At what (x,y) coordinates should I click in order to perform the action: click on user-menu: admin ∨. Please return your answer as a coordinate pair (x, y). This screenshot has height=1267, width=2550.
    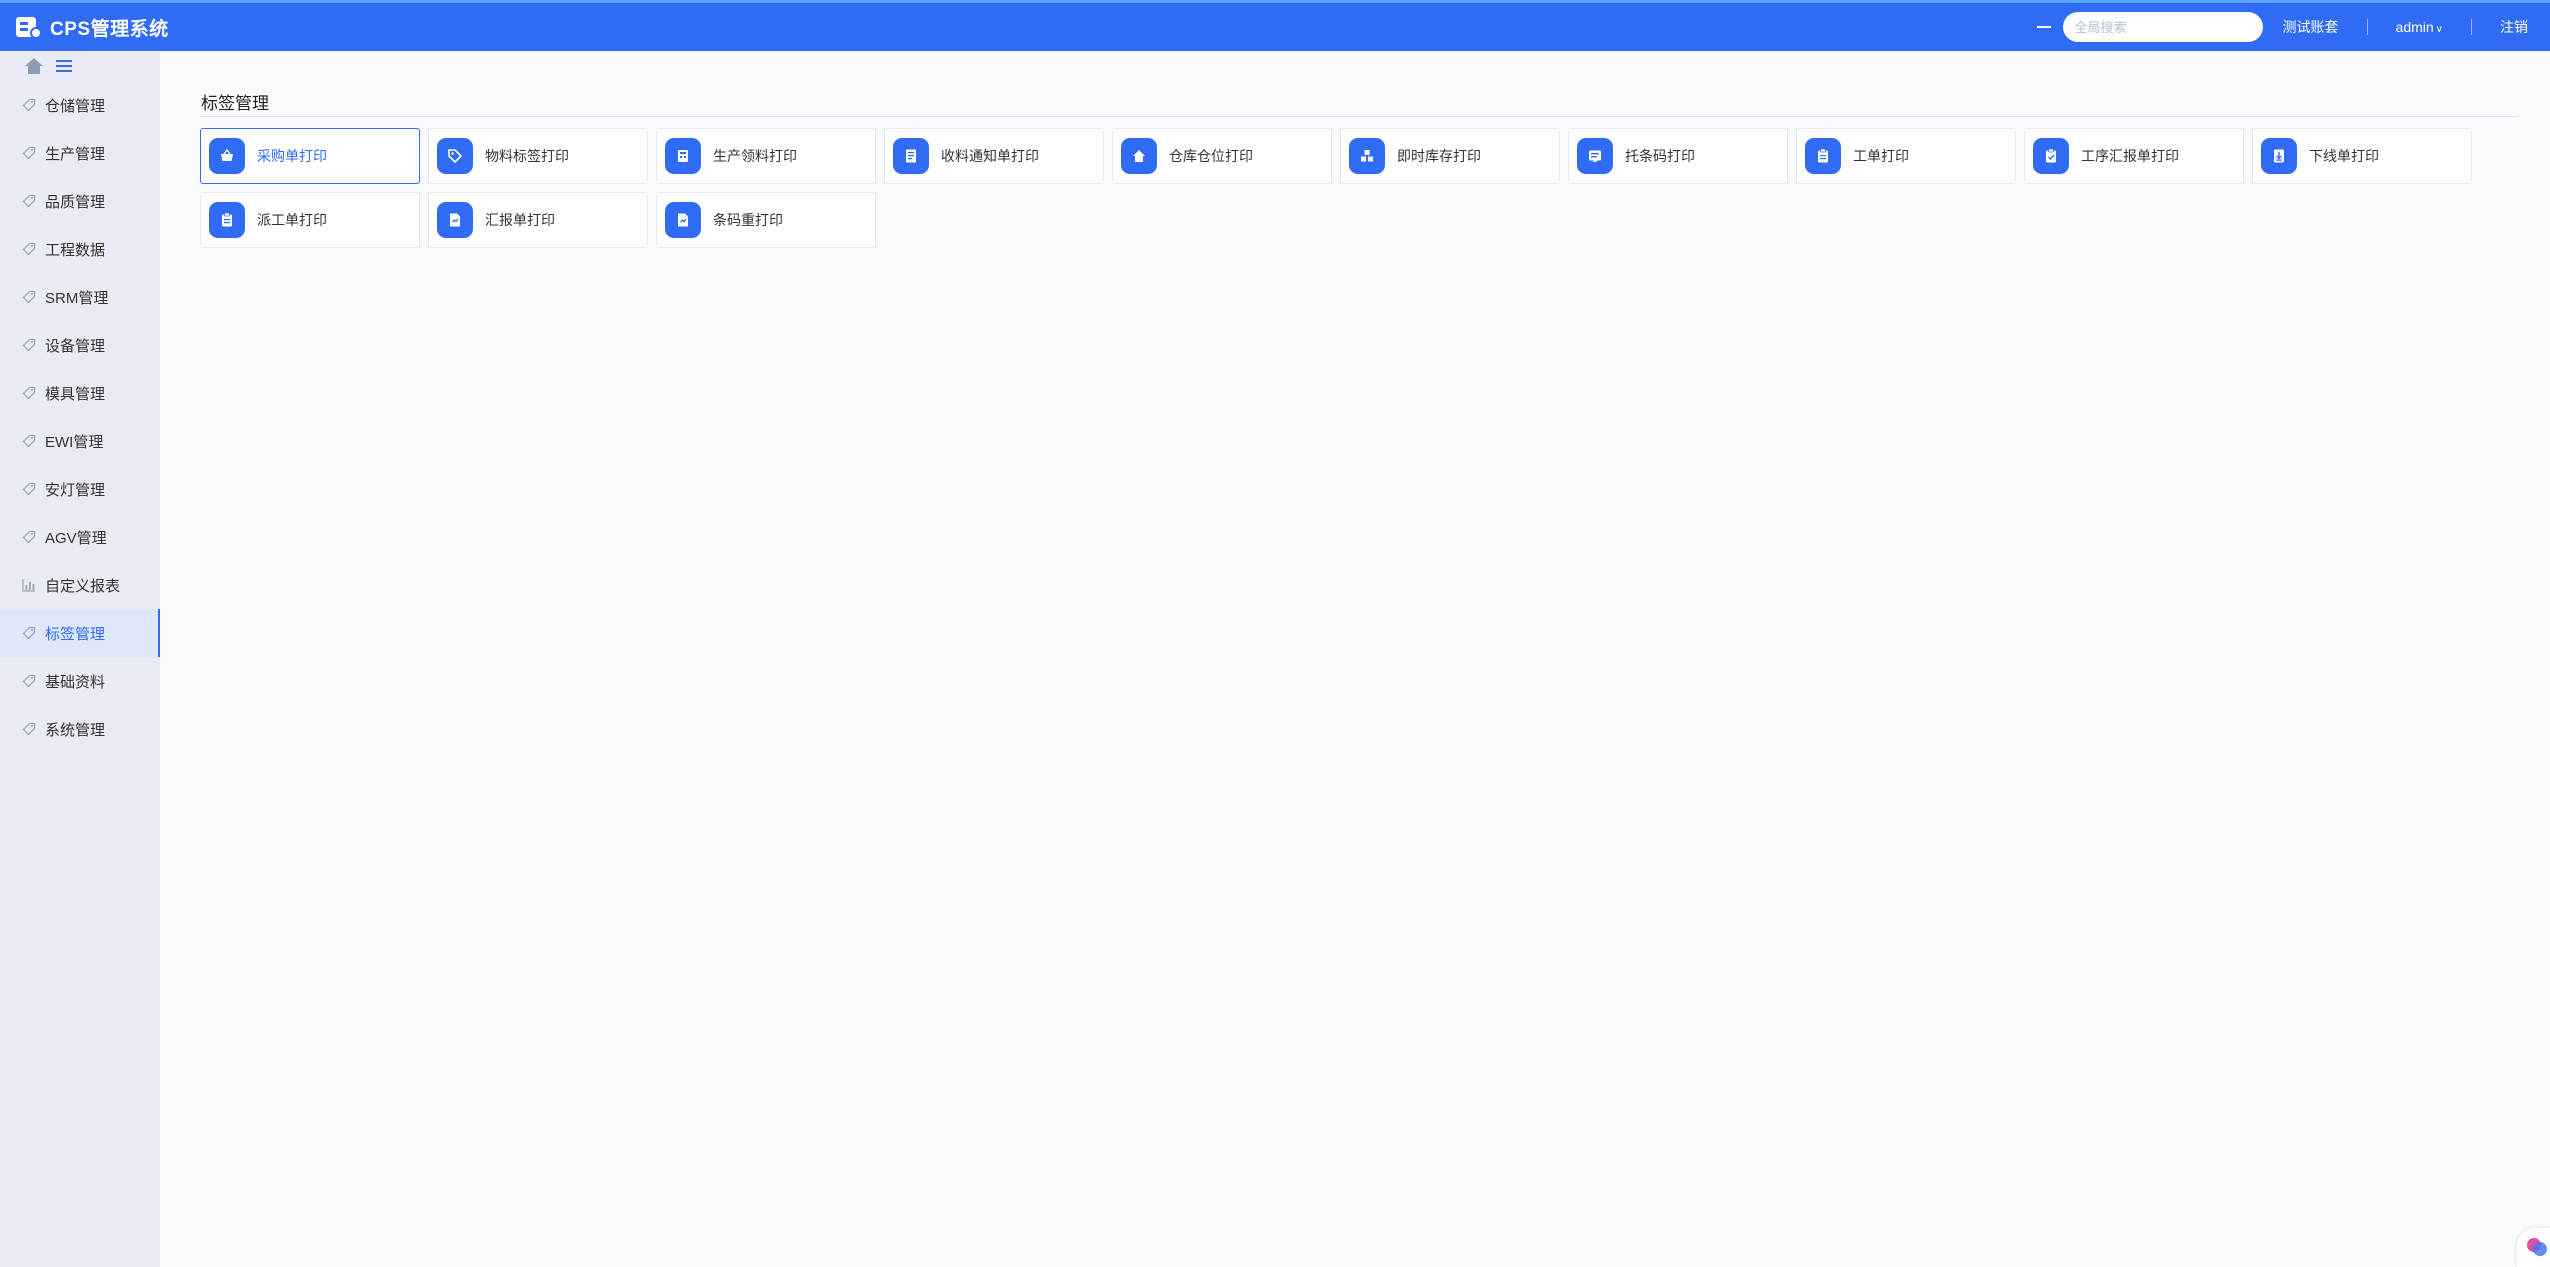
    Looking at the image, I should click on (2419, 27).